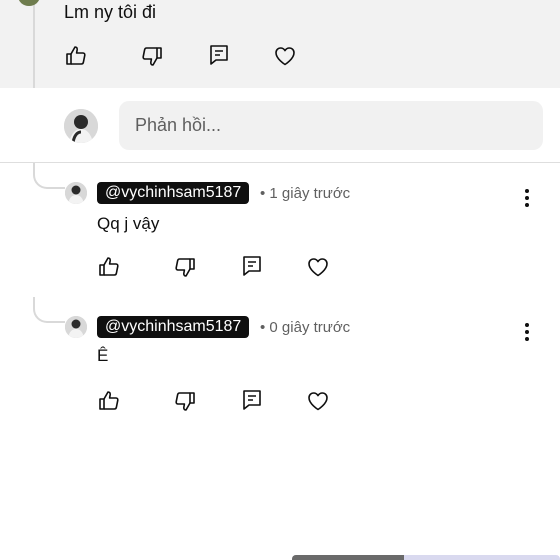 The height and width of the screenshot is (560, 560). Describe the element at coordinates (348, 557) in the screenshot. I see `bottom-panel-edge-thumbnail` at that location.